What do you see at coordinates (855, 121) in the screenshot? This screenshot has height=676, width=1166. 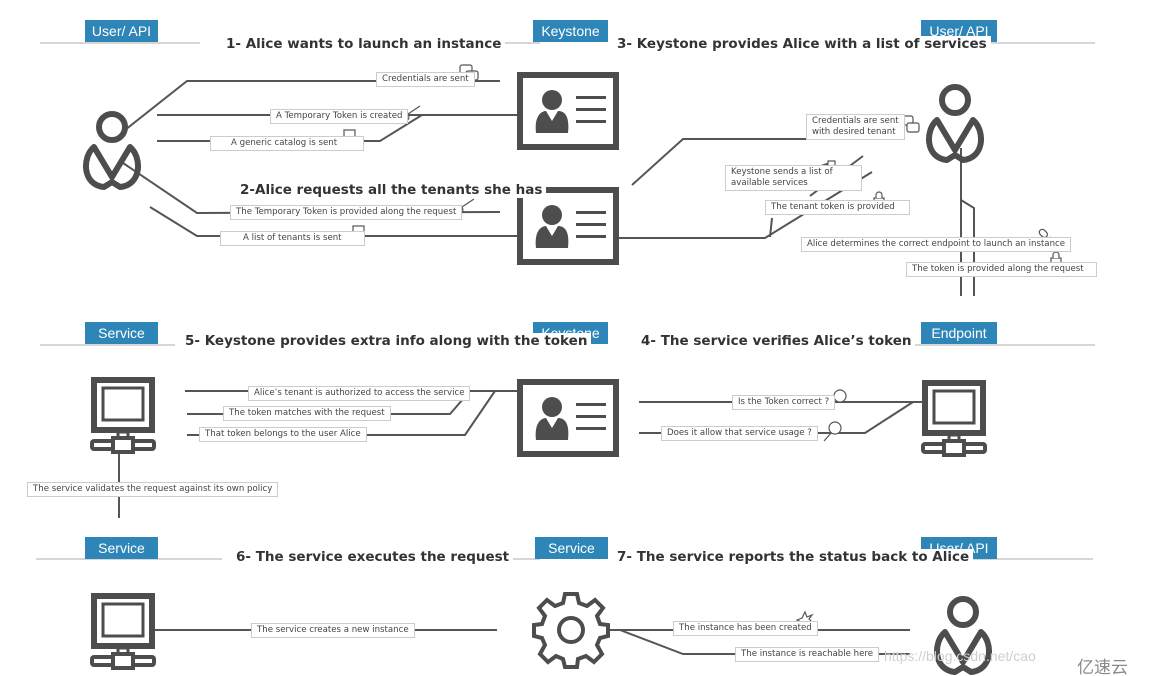 I see `label-line: Credentials are sent` at bounding box center [855, 121].